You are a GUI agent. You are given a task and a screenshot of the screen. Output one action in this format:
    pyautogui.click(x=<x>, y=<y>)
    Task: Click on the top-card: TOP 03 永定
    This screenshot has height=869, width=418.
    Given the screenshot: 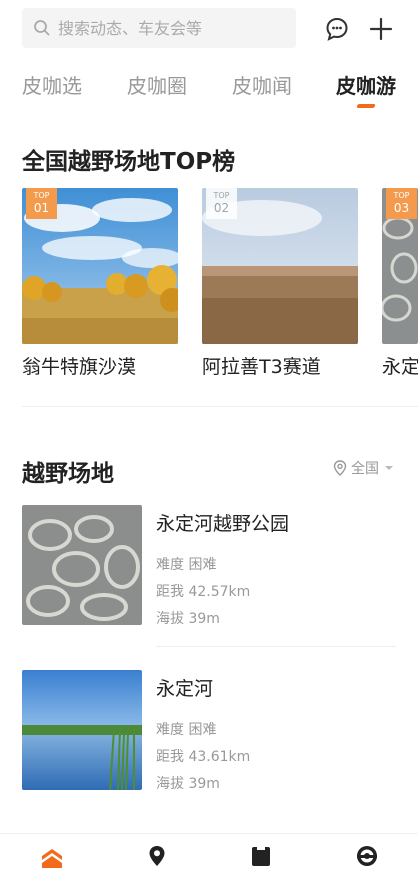 What is the action you would take?
    pyautogui.click(x=400, y=283)
    